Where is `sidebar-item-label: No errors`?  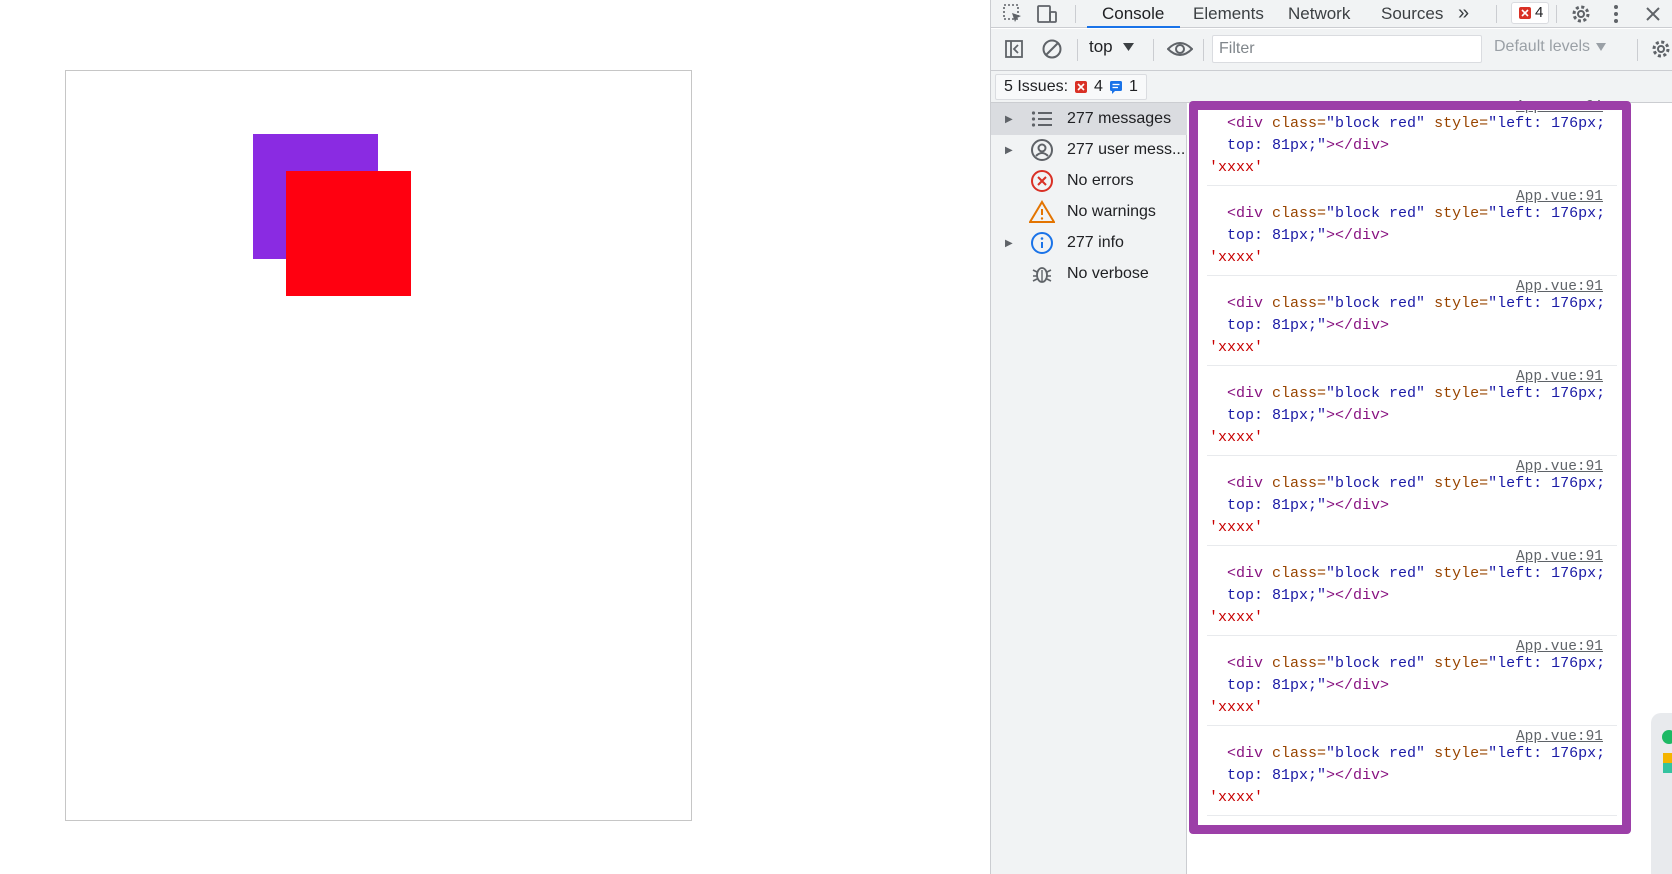 sidebar-item-label: No errors is located at coordinates (1100, 180).